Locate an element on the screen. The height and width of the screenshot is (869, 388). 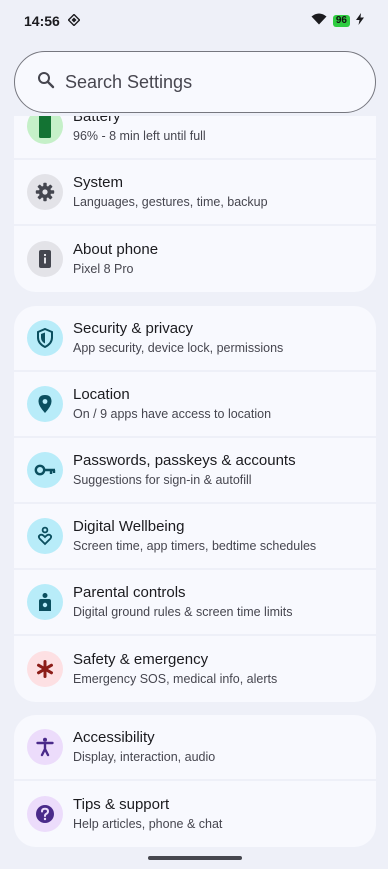
settings-item-subtitle: Languages, gestures, time, backup is located at coordinates (170, 201).